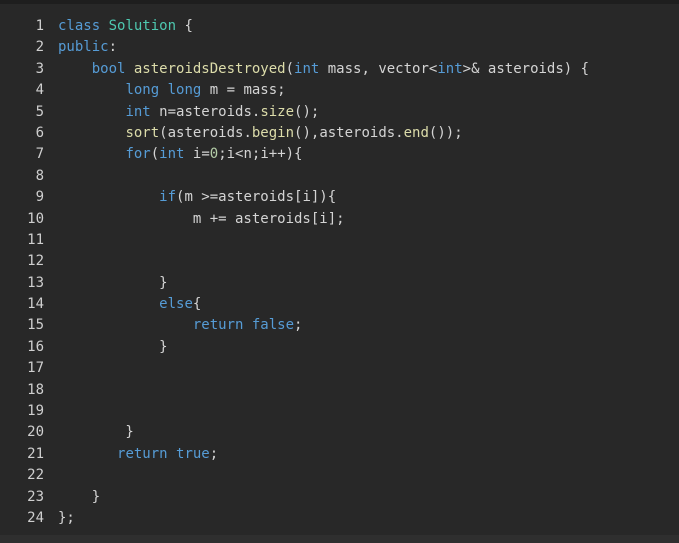 The image size is (679, 543). What do you see at coordinates (39, 154) in the screenshot?
I see `line-number: 7` at bounding box center [39, 154].